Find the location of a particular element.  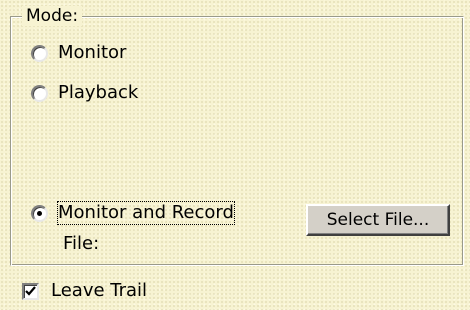

radio-option-playback: Playback is located at coordinates (84, 93).